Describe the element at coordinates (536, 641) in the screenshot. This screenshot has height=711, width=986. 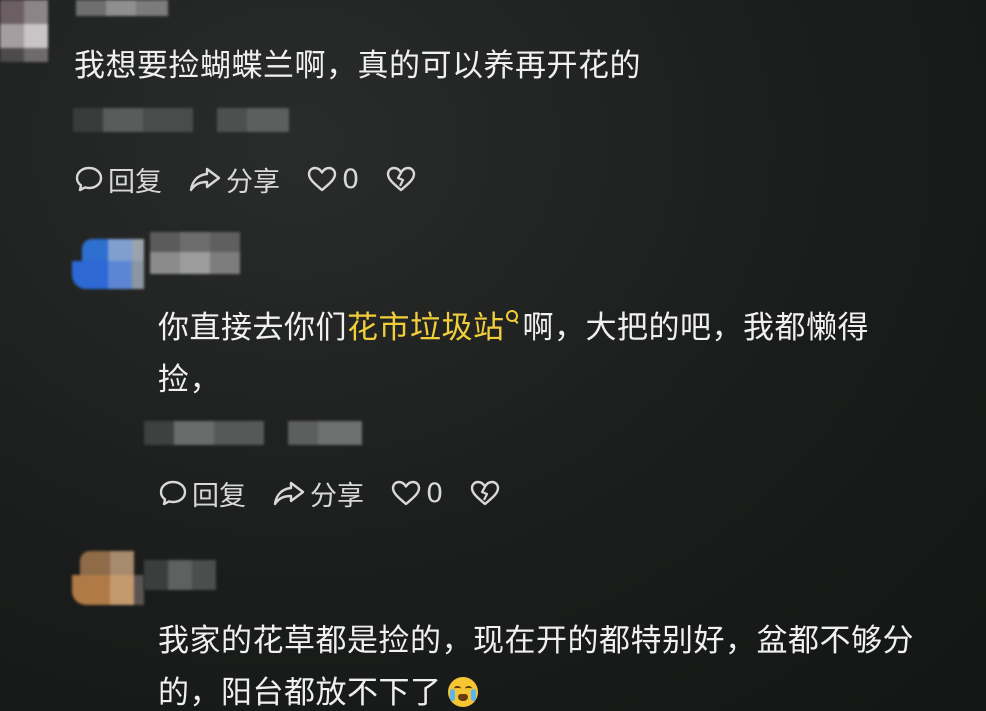
I see `comment-text: 我家的花草都是捡的，现在开的都特别好，盆都不够分` at that location.